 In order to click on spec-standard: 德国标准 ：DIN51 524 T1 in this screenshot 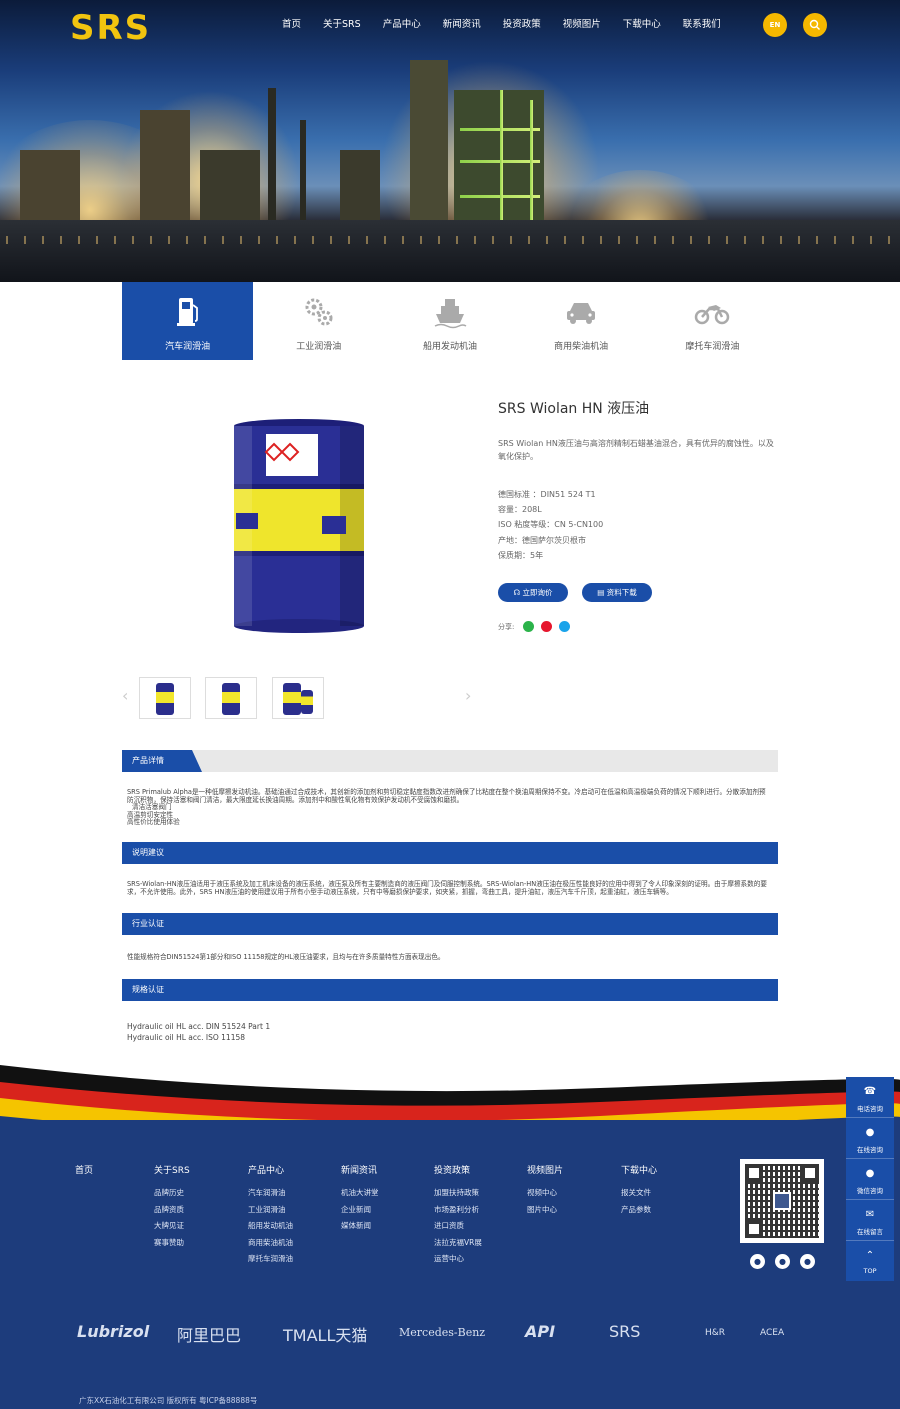, I will do `click(547, 494)`.